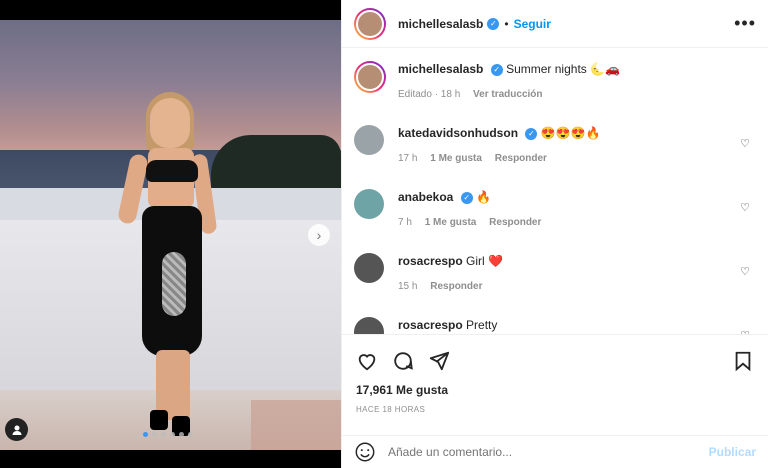 The height and width of the screenshot is (468, 768). Describe the element at coordinates (440, 69) in the screenshot. I see `caption-username: michellesalasb` at that location.